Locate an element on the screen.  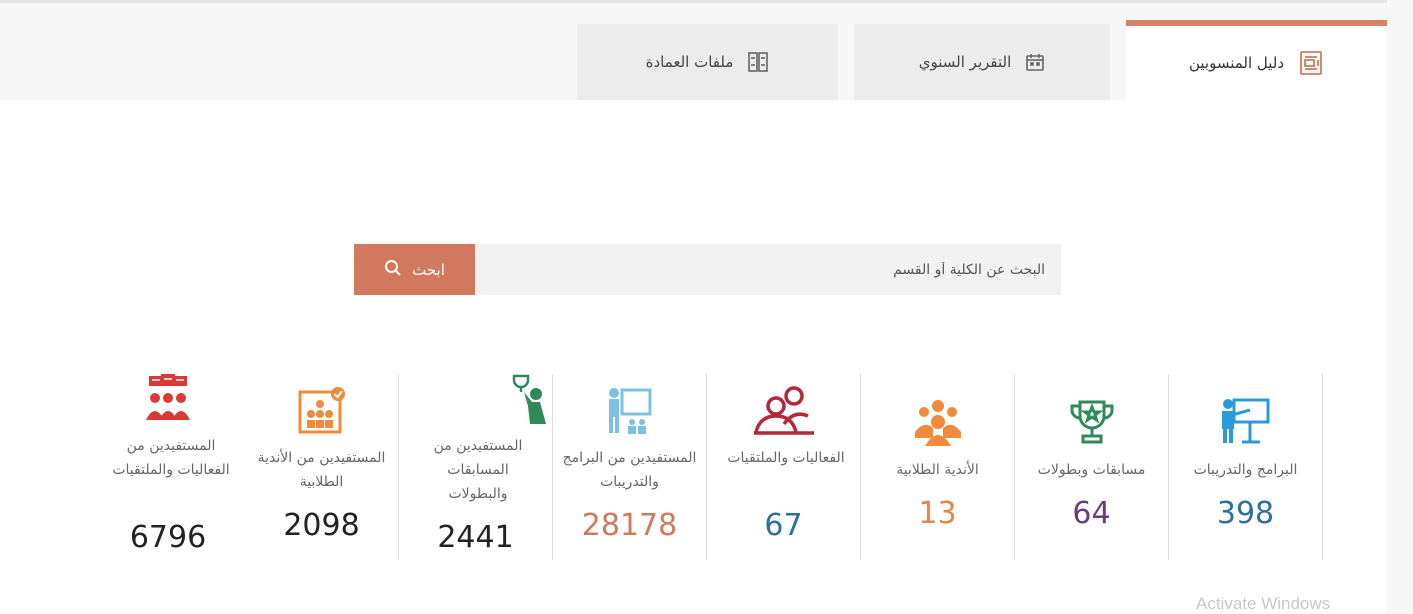
stat-label: البرامج والتدريبات is located at coordinates (1245, 470).